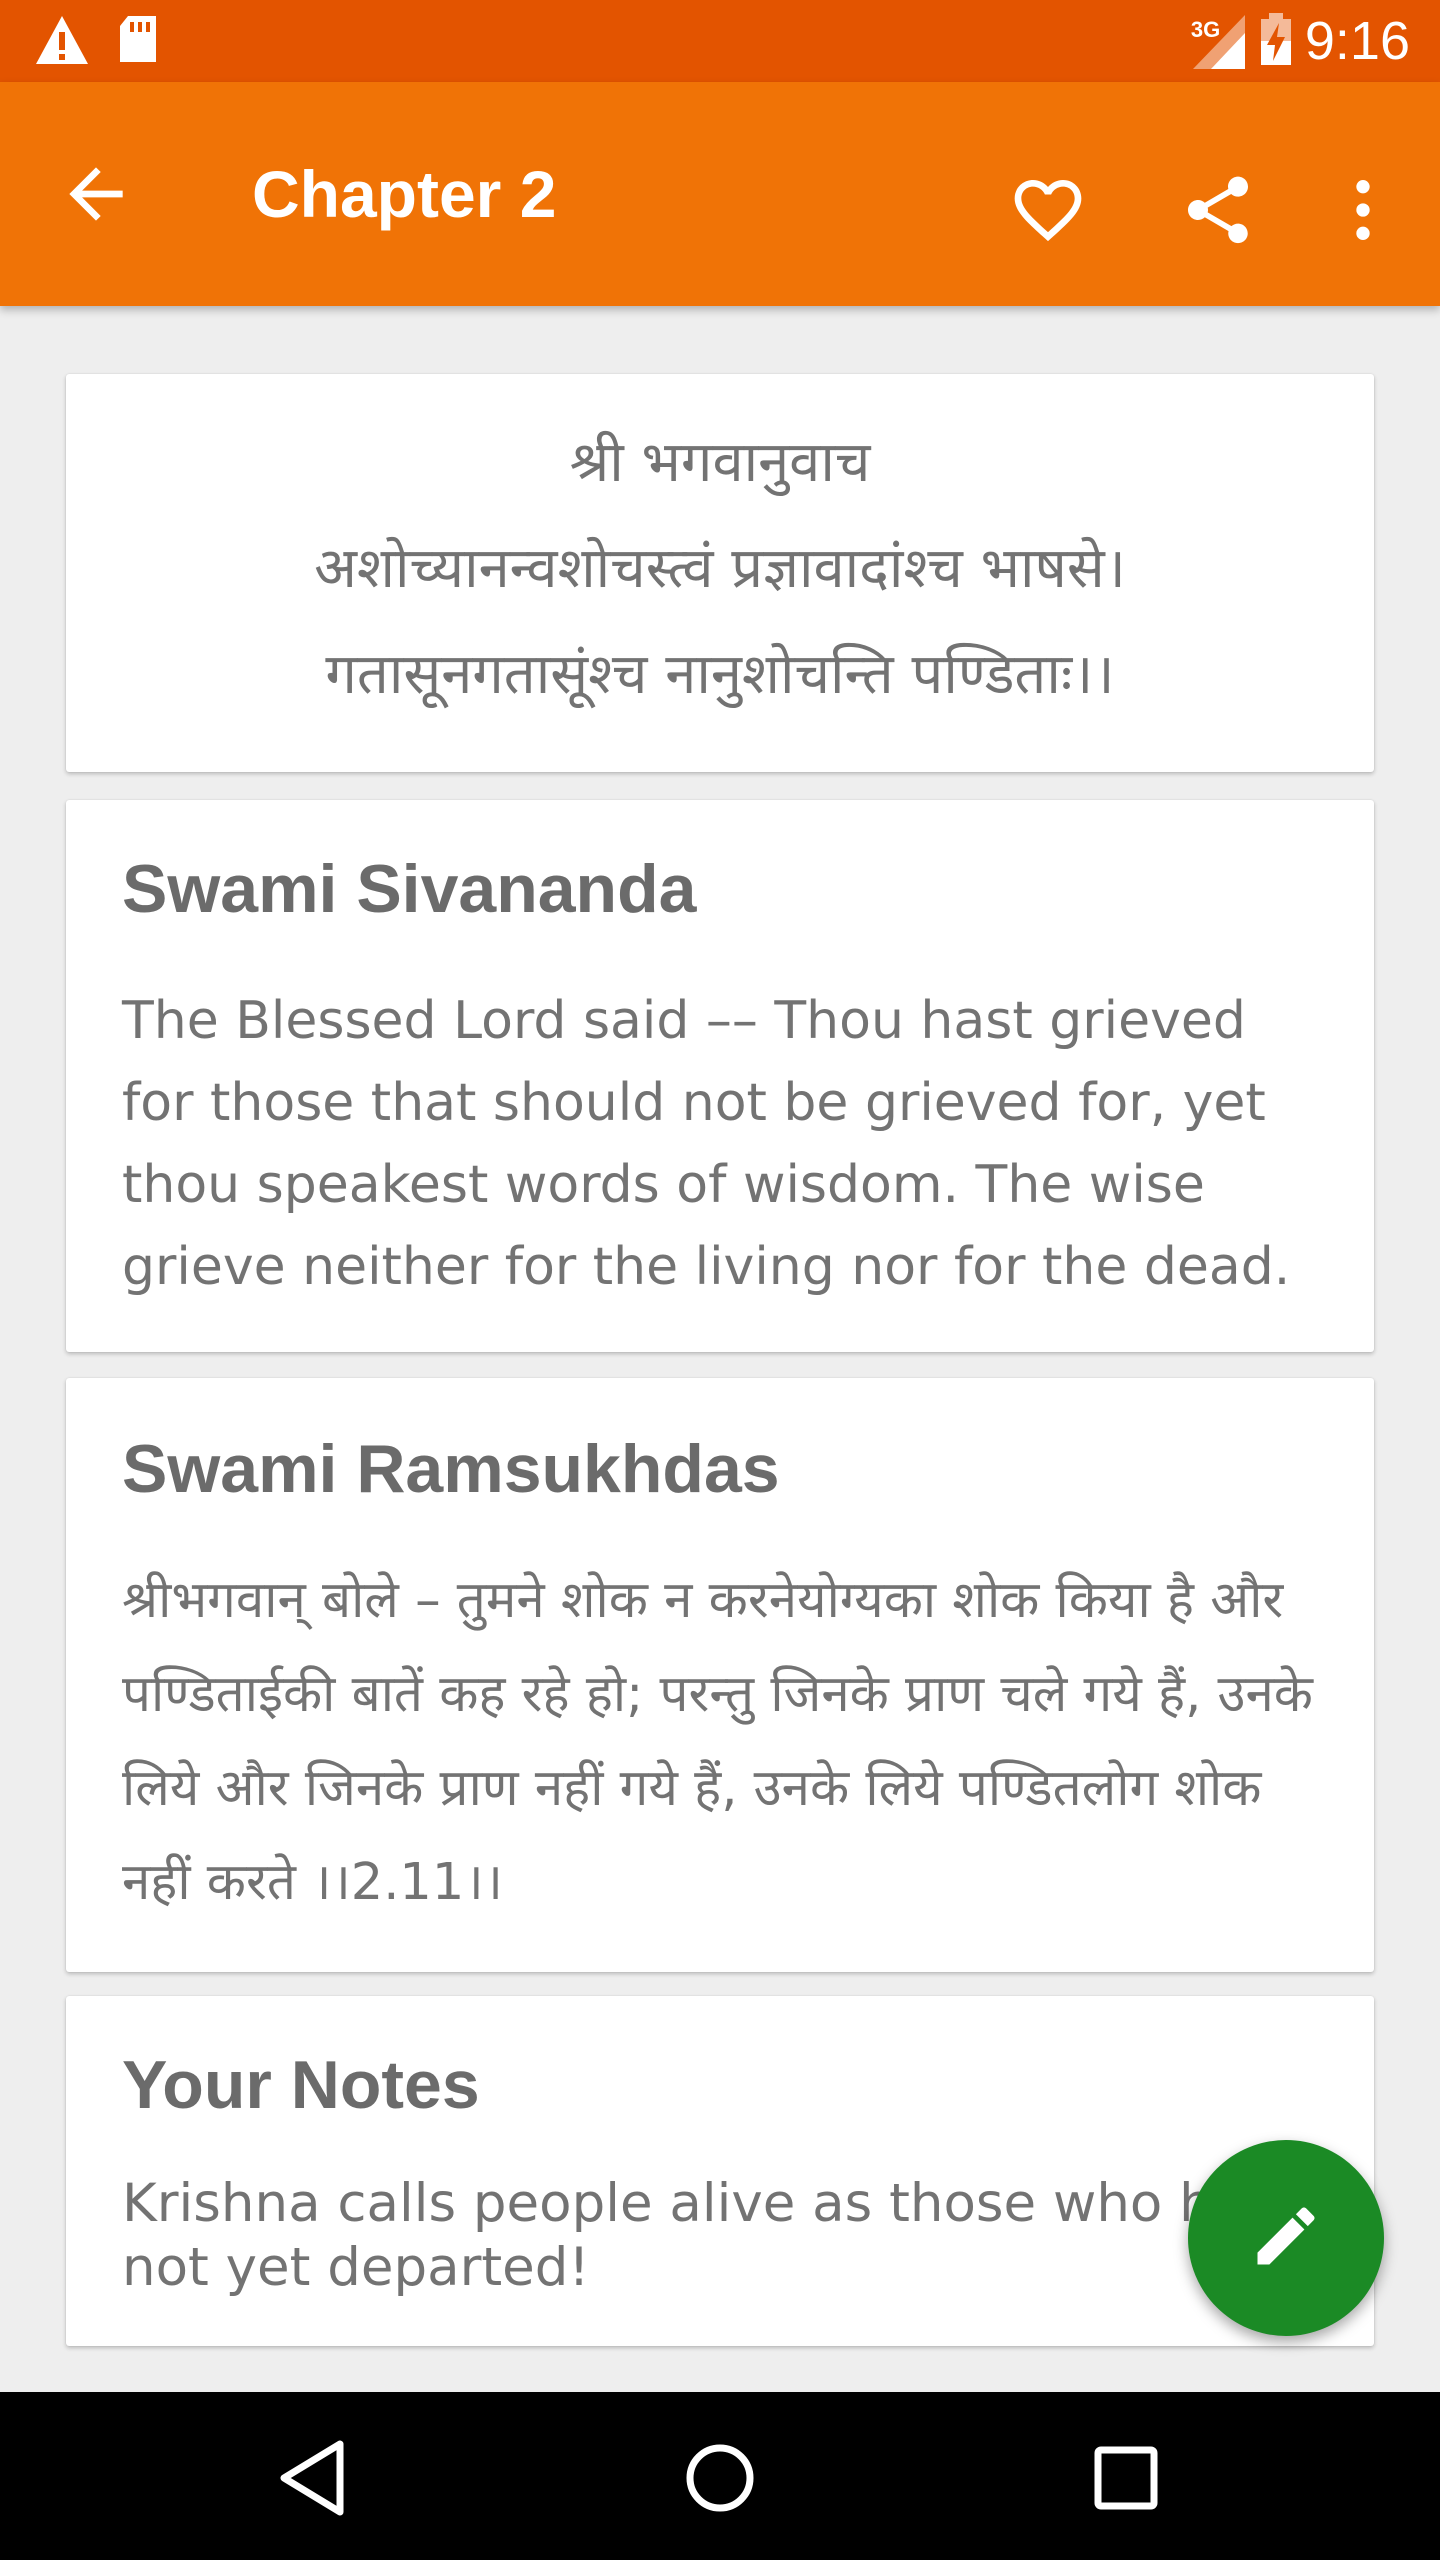 The width and height of the screenshot is (1440, 2560). Describe the element at coordinates (409, 889) in the screenshot. I see `card-title: Swami Sivananda` at that location.